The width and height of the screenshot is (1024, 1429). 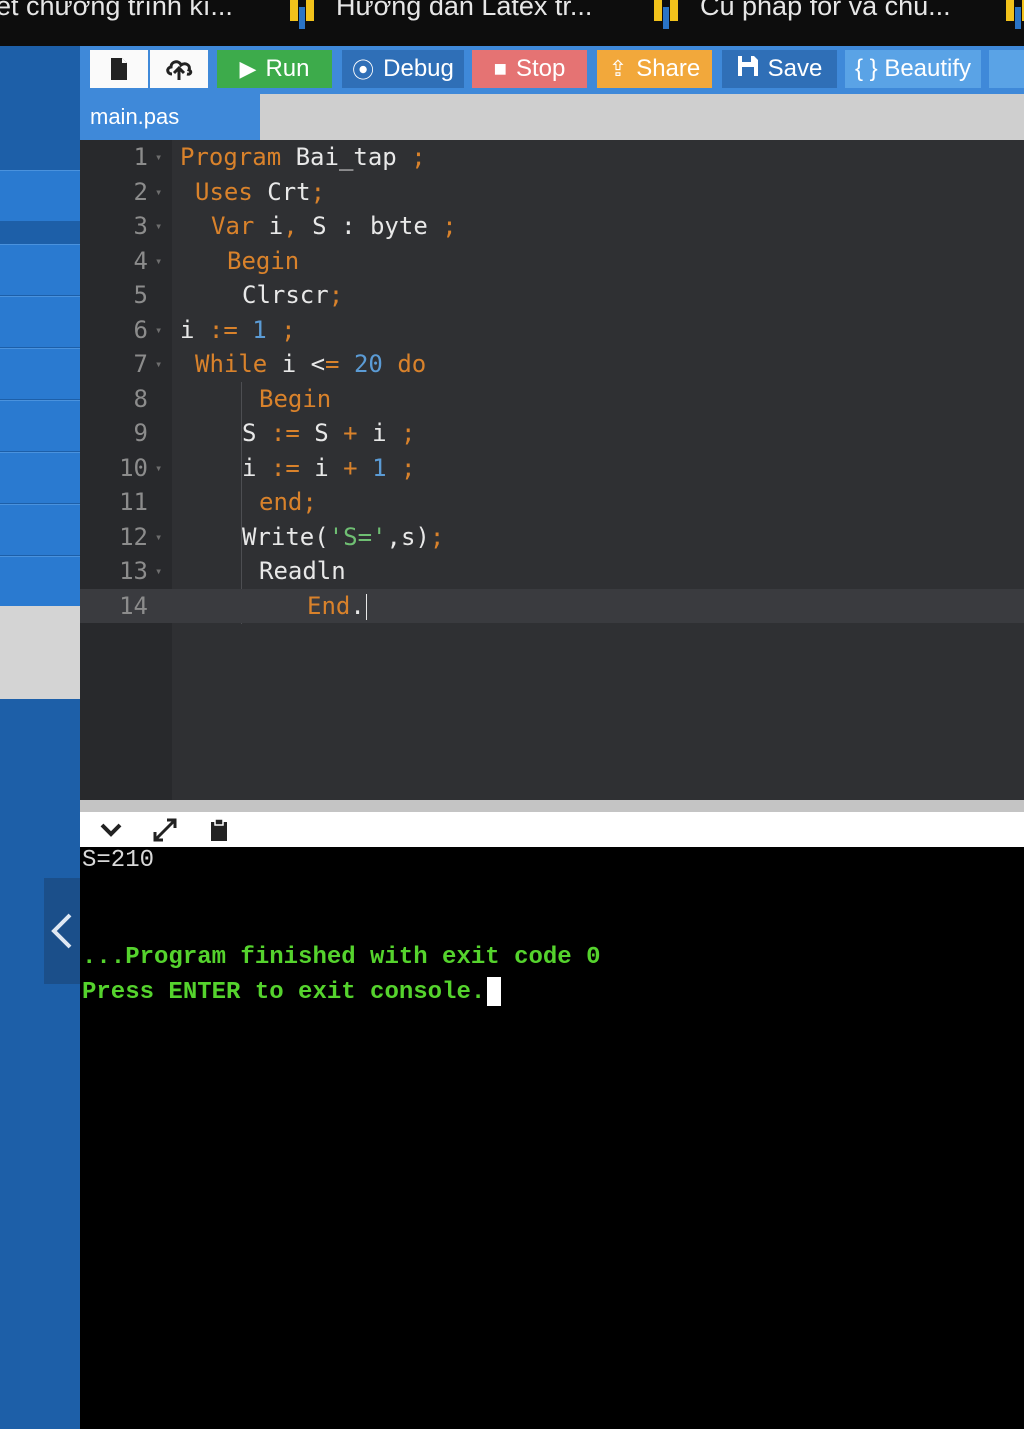 I want to click on console-prompt-line: Press ENTER to exit console., so click(x=292, y=991).